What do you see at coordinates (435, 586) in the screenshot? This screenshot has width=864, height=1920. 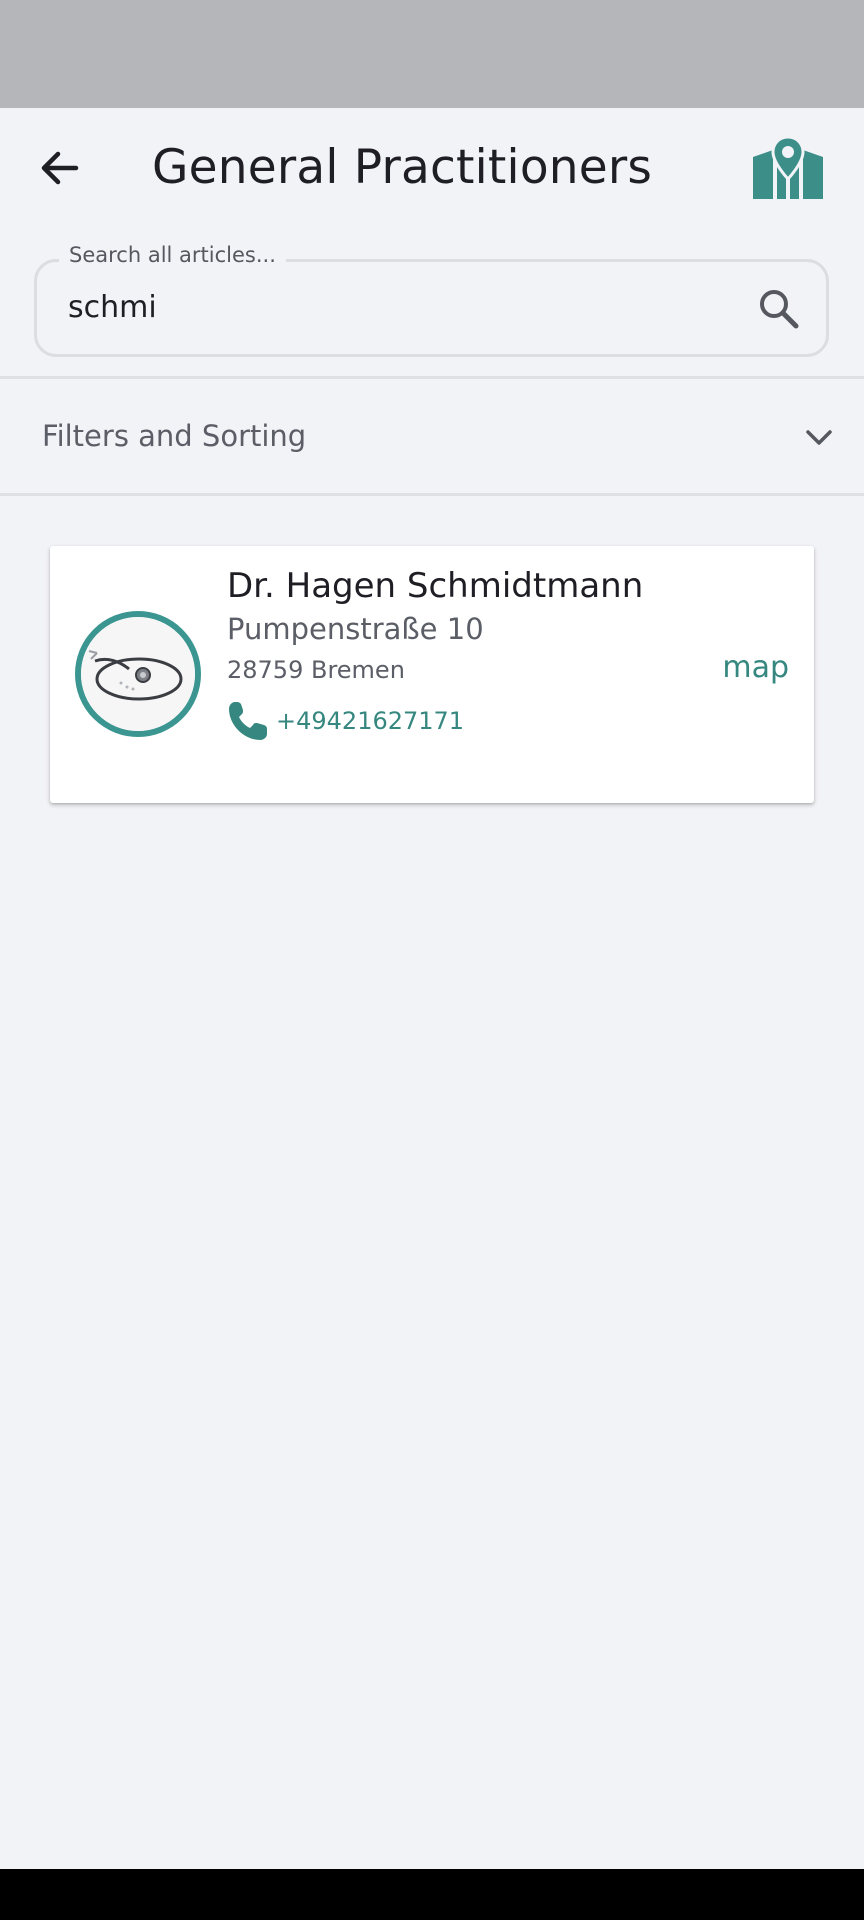 I see `practitioner-name: Dr. Hagen Schmidtmann` at bounding box center [435, 586].